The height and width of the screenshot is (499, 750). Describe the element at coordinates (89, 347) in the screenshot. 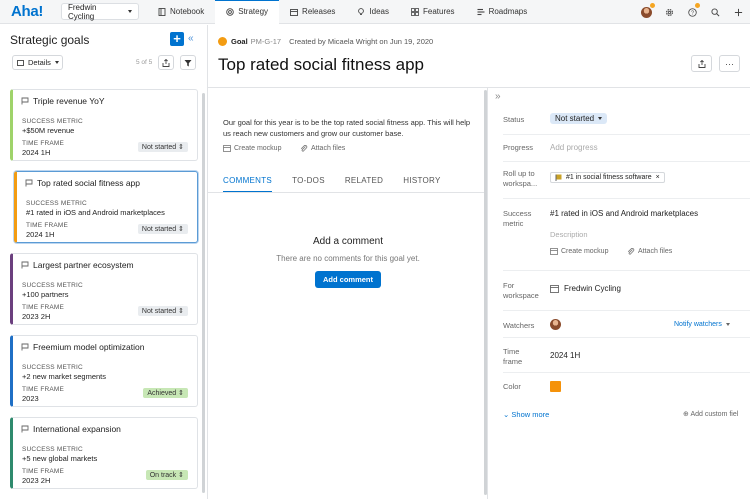

I see `goal-card-title: Freemium model optimization` at that location.